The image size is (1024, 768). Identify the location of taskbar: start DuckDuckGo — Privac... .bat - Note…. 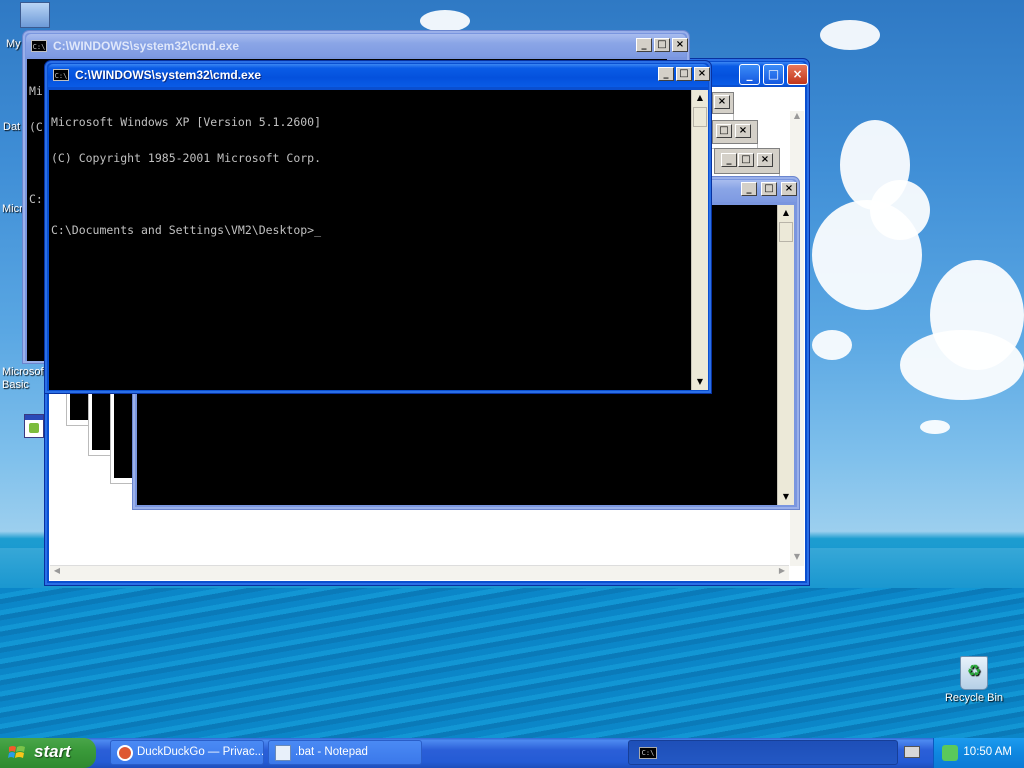
(512, 753).